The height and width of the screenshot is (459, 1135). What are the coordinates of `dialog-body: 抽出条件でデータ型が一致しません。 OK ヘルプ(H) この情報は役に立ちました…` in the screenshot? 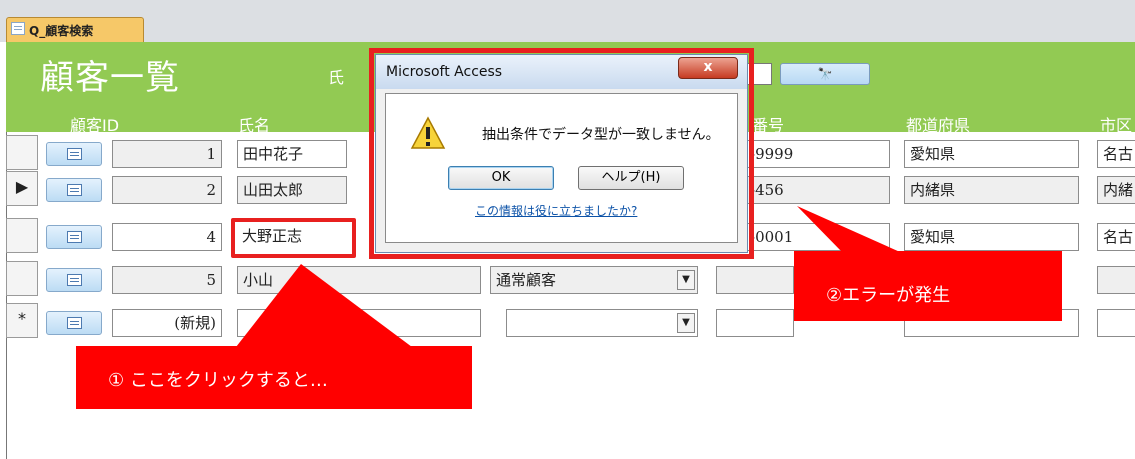 It's located at (561, 168).